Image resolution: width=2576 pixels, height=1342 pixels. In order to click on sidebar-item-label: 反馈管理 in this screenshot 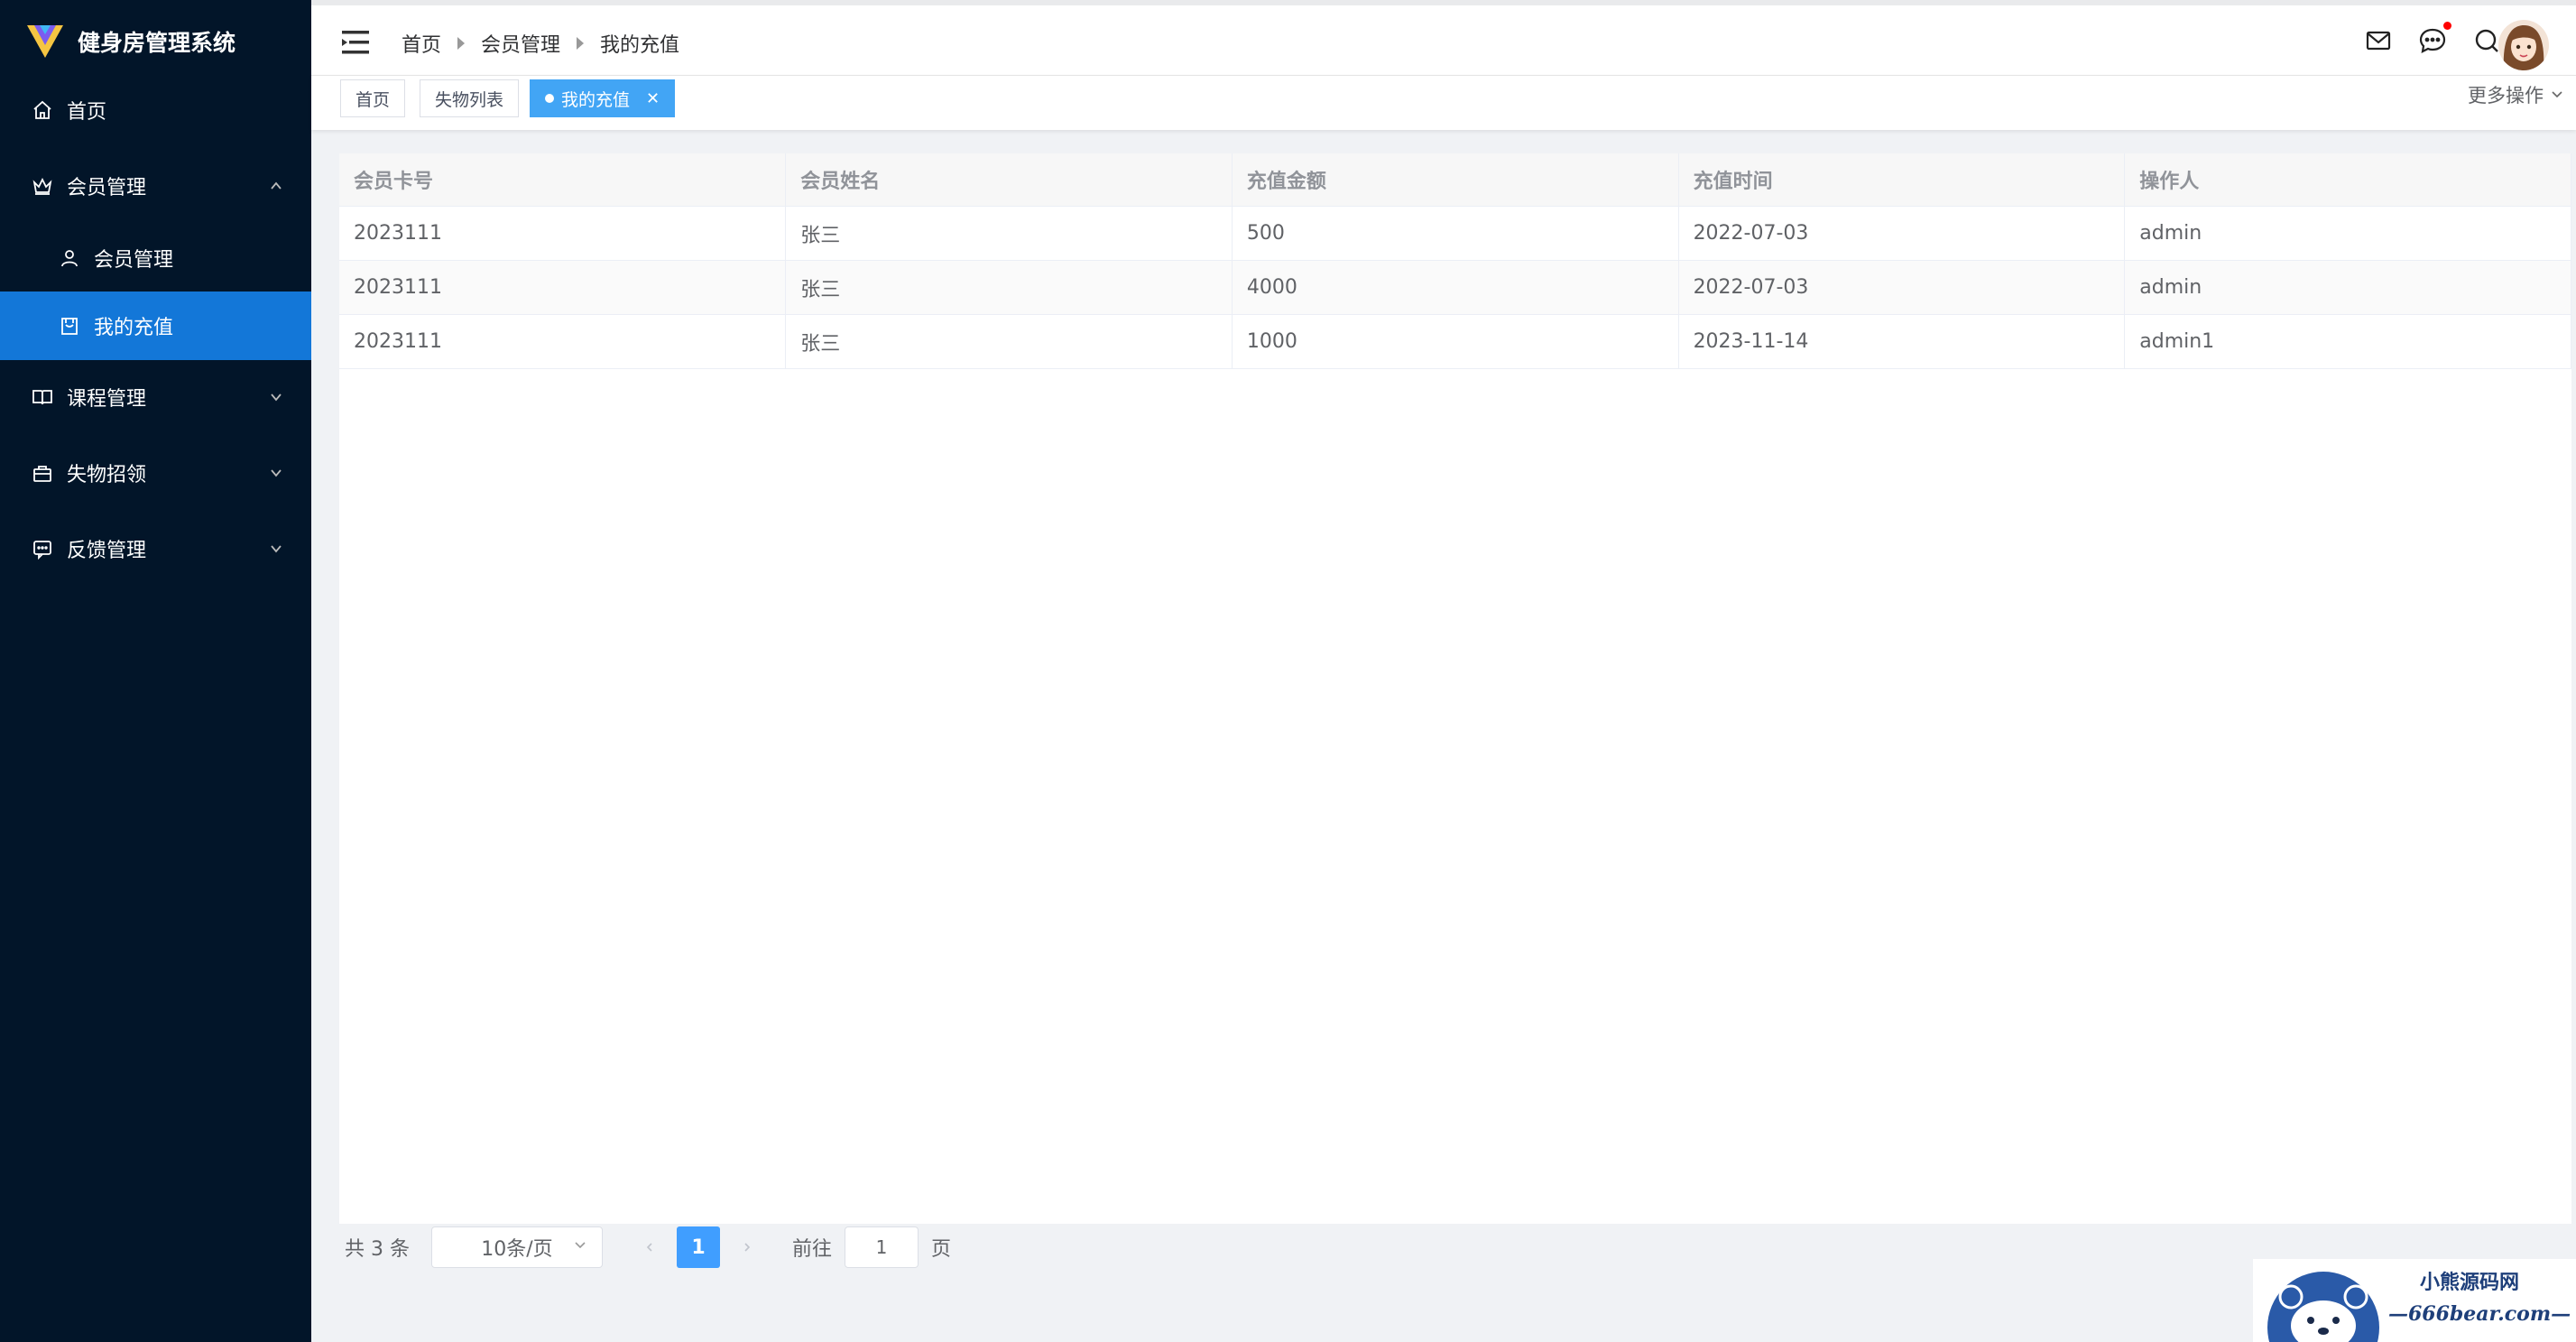, I will do `click(107, 551)`.